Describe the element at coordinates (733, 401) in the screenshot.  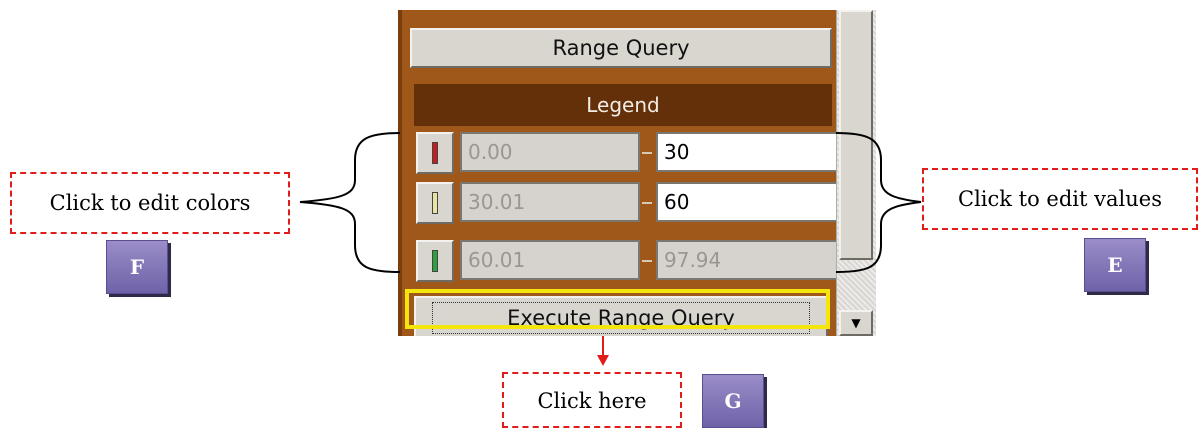
I see `badge-g: G` at that location.